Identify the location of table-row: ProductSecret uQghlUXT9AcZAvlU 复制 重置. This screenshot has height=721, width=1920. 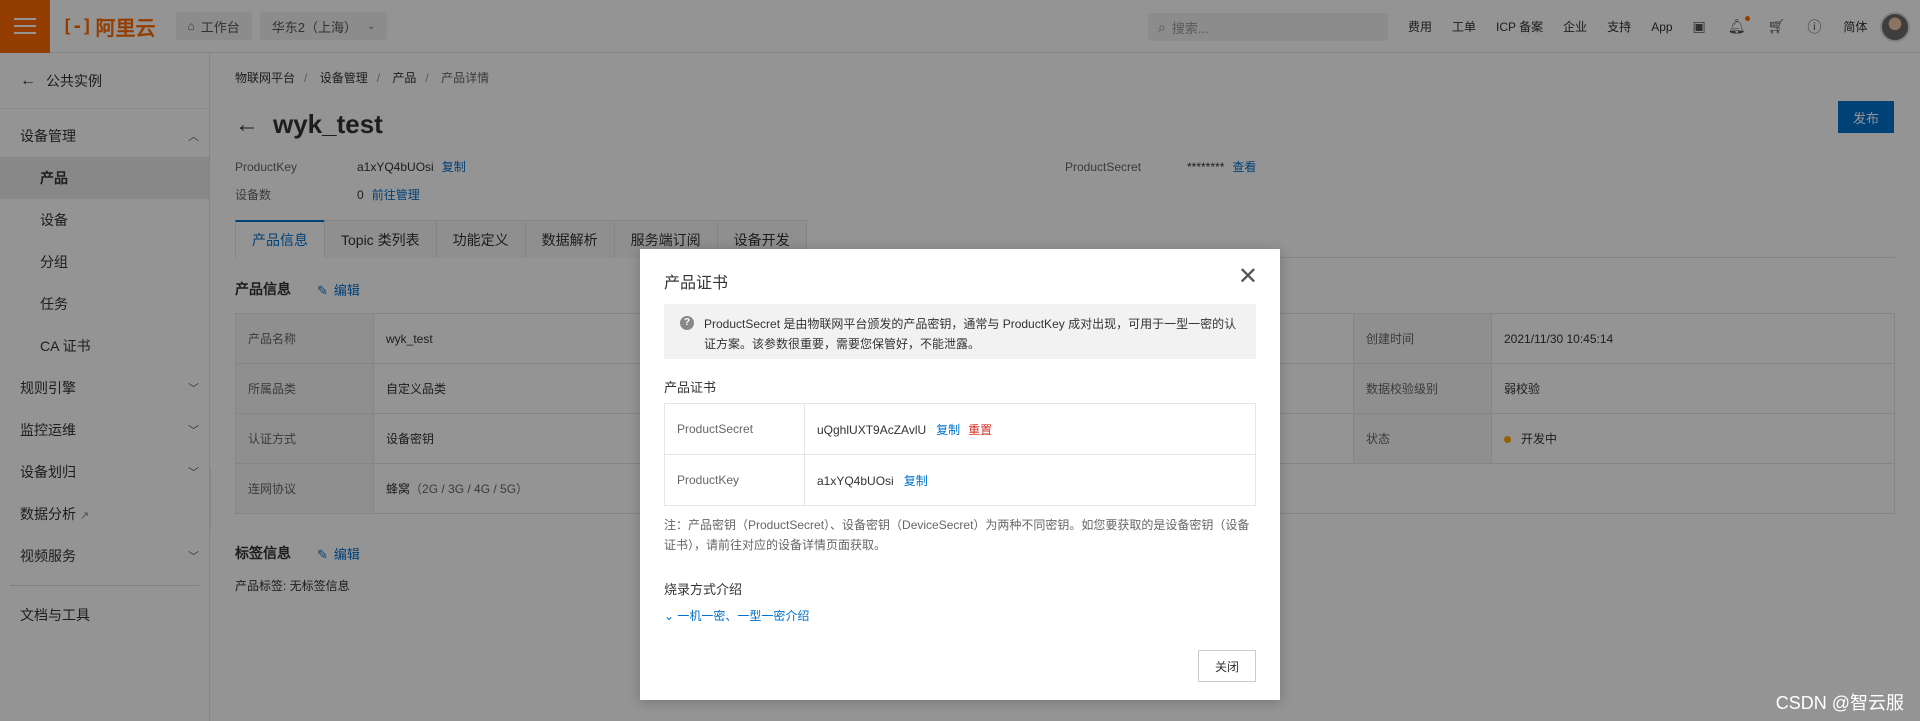
(960, 429).